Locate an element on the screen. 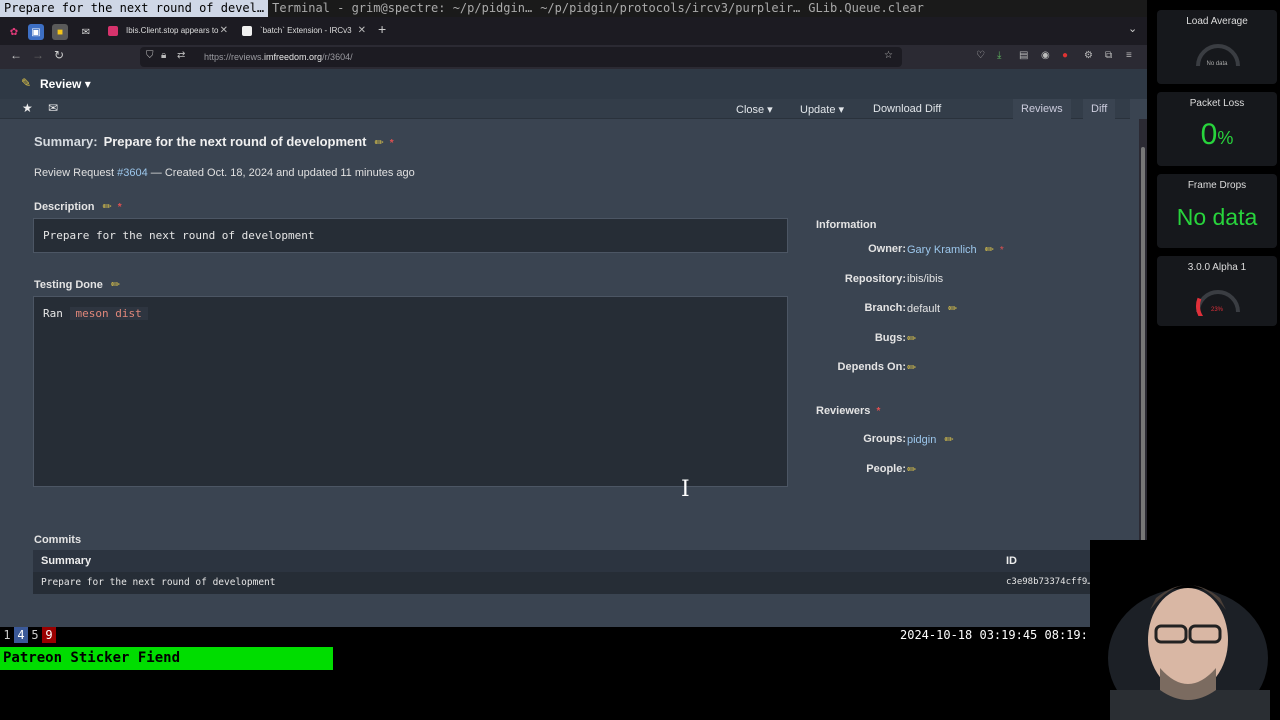 This screenshot has width=1280, height=720. reload-icon: ↻ is located at coordinates (59, 55).